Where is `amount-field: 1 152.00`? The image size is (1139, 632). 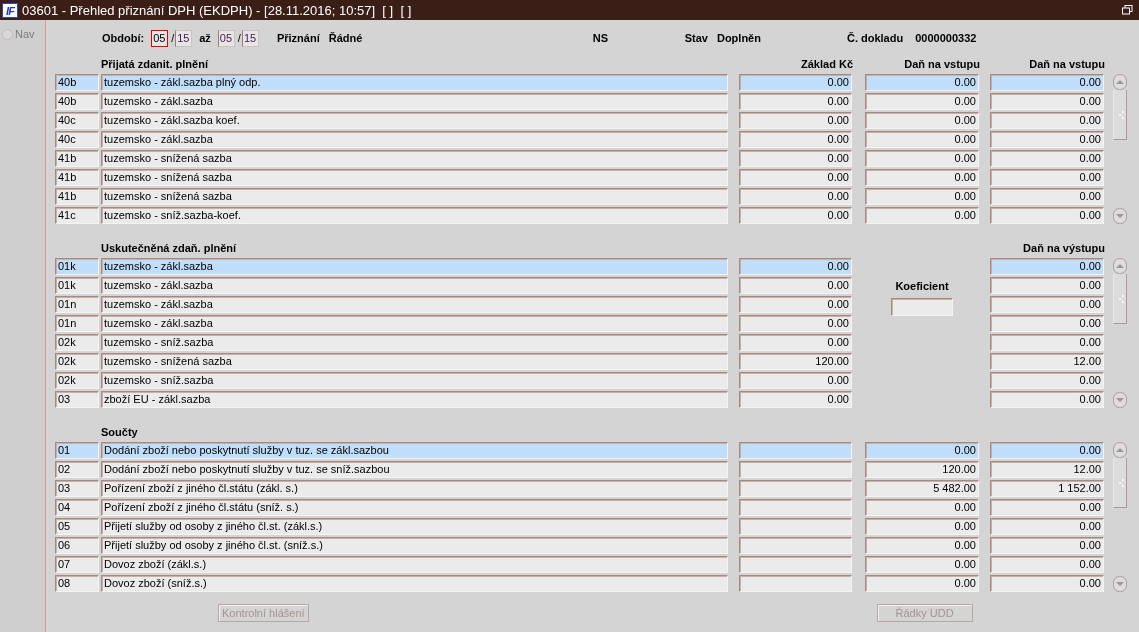
amount-field: 1 152.00 is located at coordinates (1047, 488).